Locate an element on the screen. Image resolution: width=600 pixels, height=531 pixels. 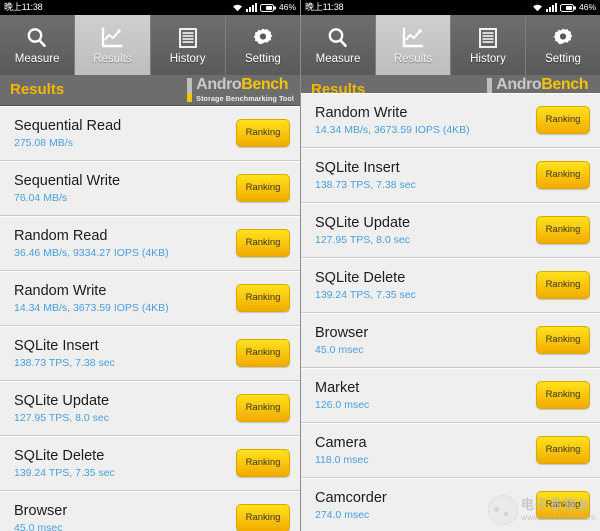
row-text: Browser 45.0 msec is located at coordinates (40, 517).